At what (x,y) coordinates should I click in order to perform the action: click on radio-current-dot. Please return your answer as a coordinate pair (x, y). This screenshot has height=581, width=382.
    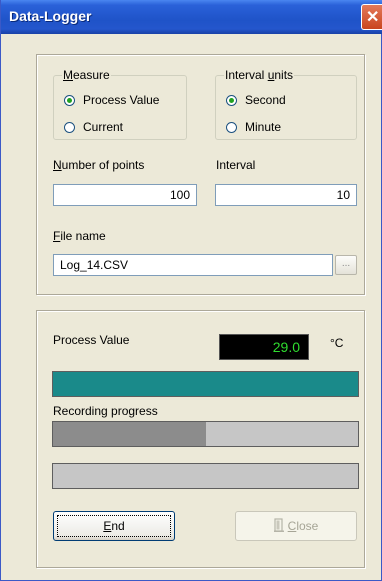
    Looking at the image, I should click on (69, 127).